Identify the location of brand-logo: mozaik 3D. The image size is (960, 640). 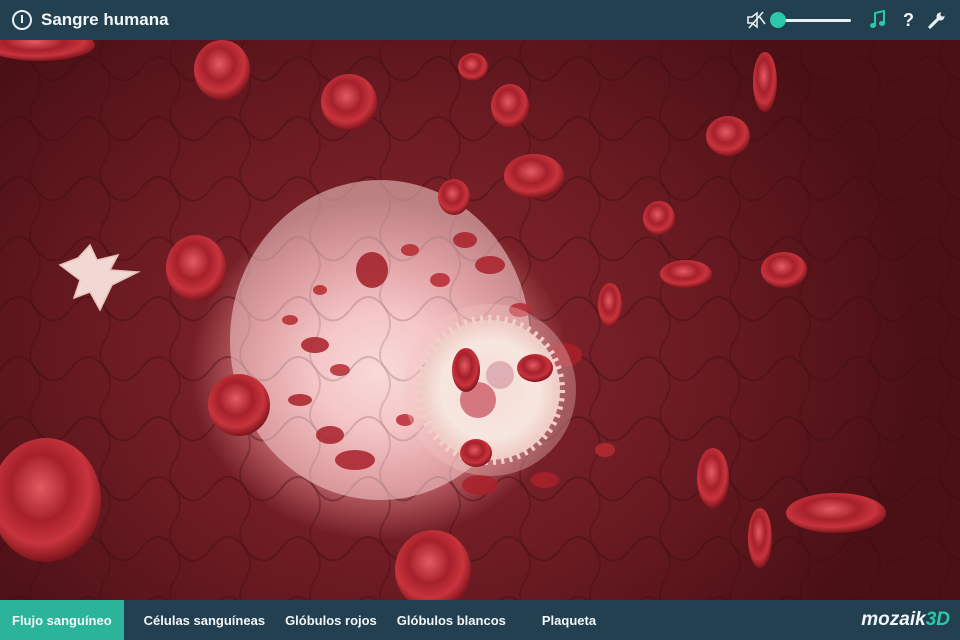
(905, 620).